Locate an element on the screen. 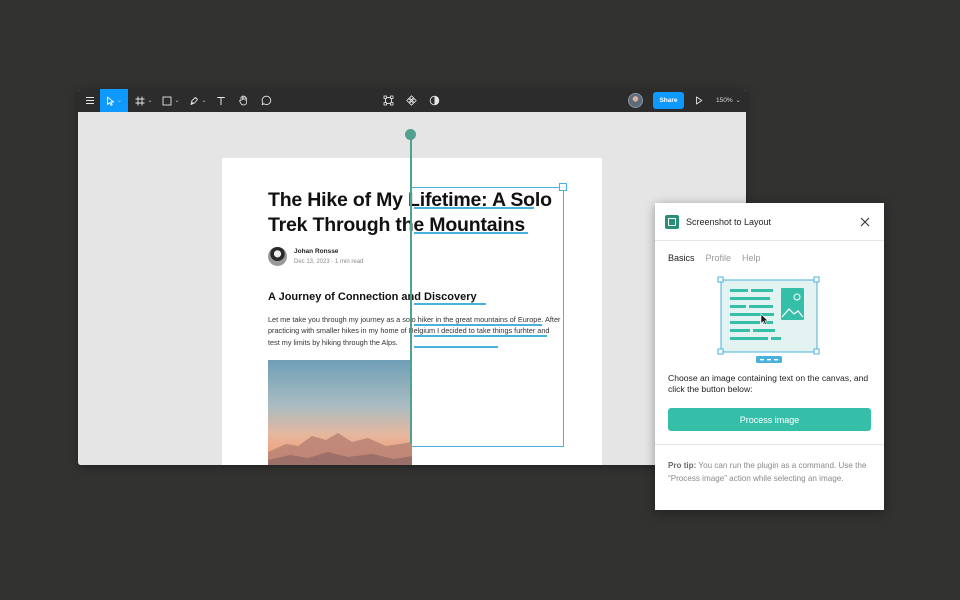 The width and height of the screenshot is (960, 600). shape-tool-button: ⌄ is located at coordinates (171, 100).